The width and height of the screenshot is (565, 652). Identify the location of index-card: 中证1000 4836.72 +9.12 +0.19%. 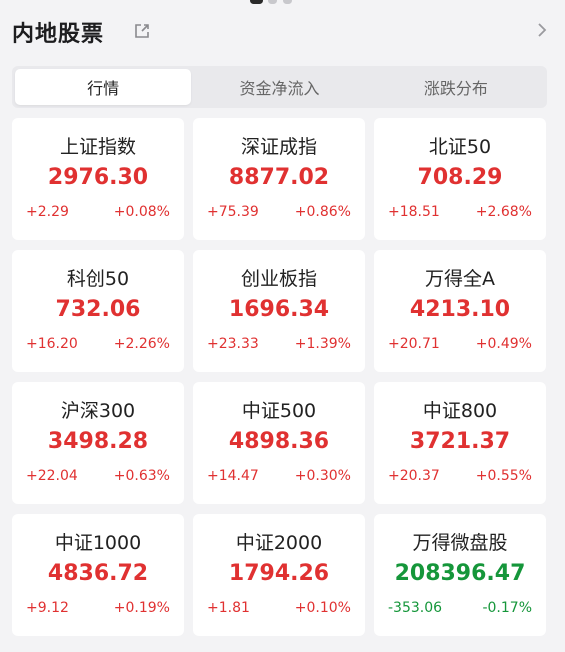
(98, 575).